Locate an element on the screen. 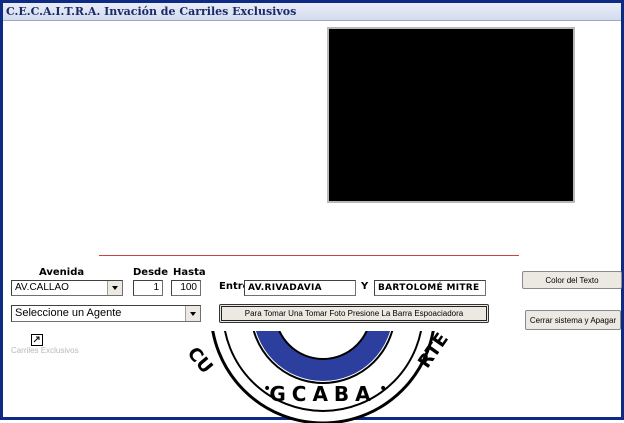 The height and width of the screenshot is (423, 624). agente-value: Seleccione un Agente is located at coordinates (68, 313).